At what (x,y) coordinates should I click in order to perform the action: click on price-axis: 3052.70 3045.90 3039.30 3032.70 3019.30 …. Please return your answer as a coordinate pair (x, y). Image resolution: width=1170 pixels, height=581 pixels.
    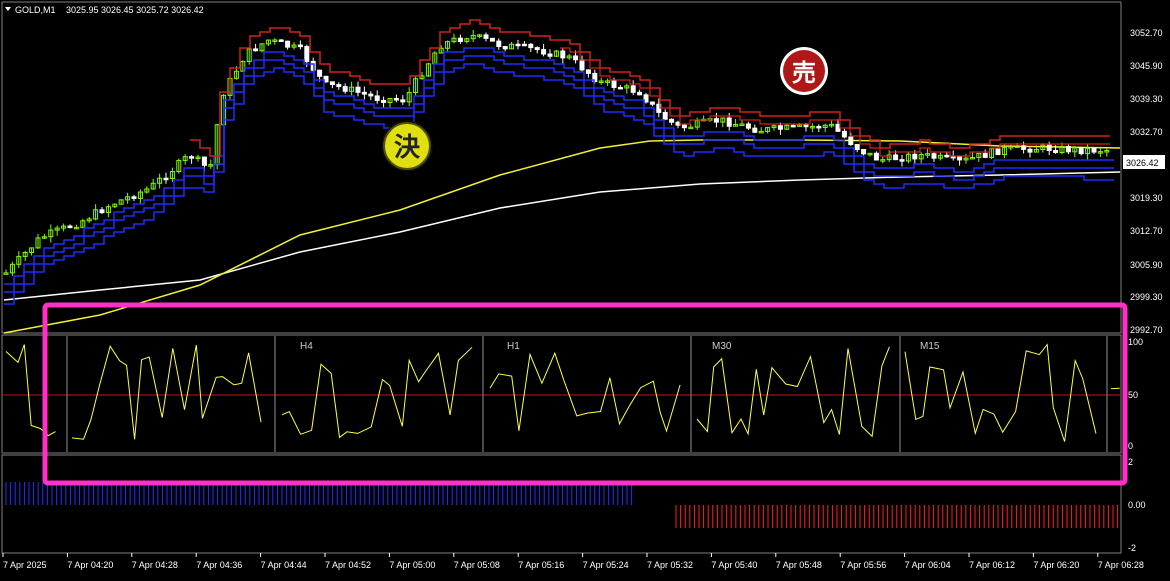
    Looking at the image, I should click on (1144, 181).